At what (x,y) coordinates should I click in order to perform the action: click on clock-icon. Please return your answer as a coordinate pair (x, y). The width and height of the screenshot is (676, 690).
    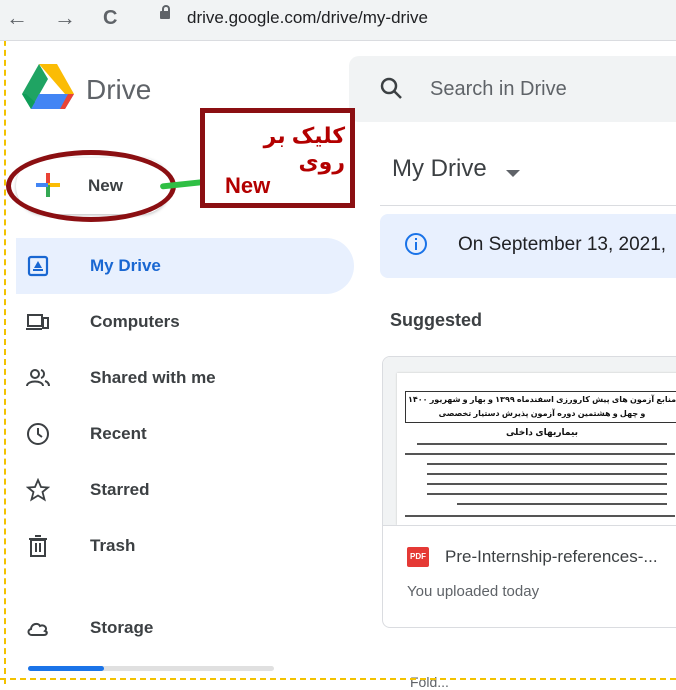
    Looking at the image, I should click on (38, 434).